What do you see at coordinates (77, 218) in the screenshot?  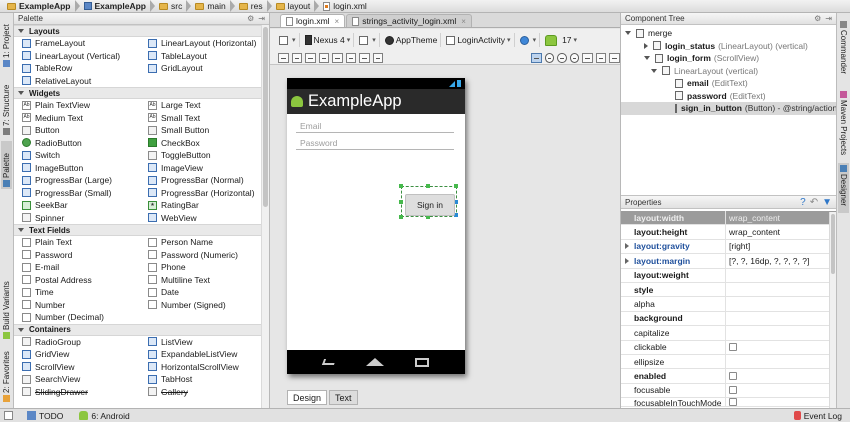 I see `palette-item-spinner: Spinner` at bounding box center [77, 218].